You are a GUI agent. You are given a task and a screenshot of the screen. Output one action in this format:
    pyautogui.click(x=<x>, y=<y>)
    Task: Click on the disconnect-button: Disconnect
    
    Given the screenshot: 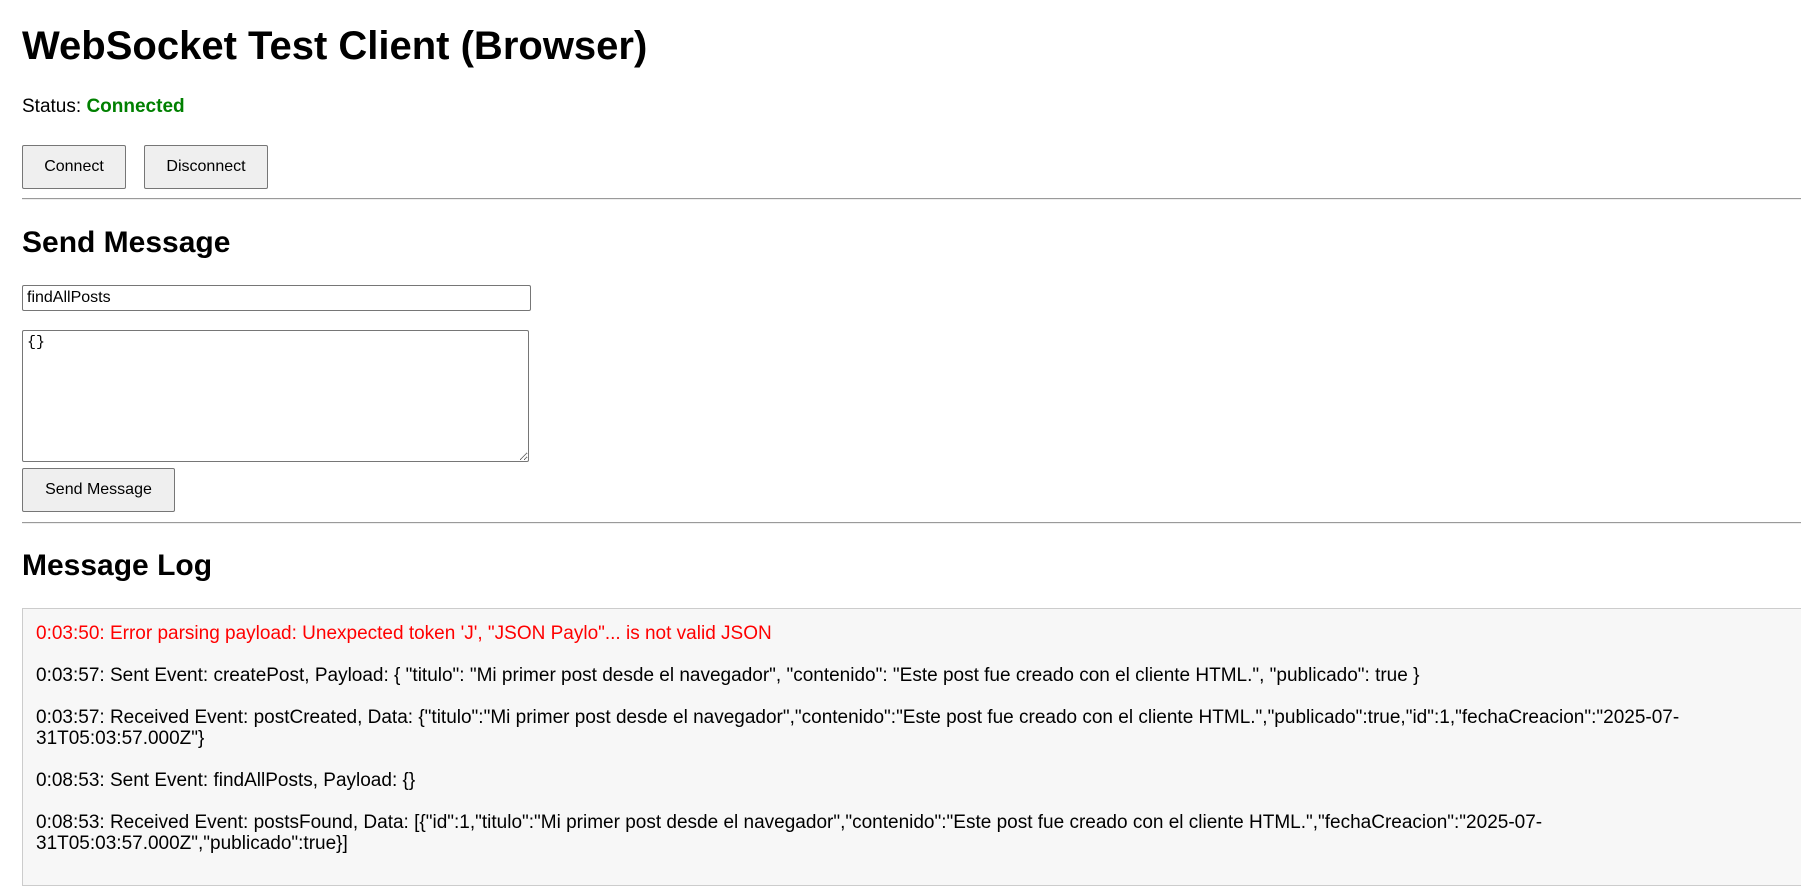 What is the action you would take?
    pyautogui.click(x=206, y=167)
    